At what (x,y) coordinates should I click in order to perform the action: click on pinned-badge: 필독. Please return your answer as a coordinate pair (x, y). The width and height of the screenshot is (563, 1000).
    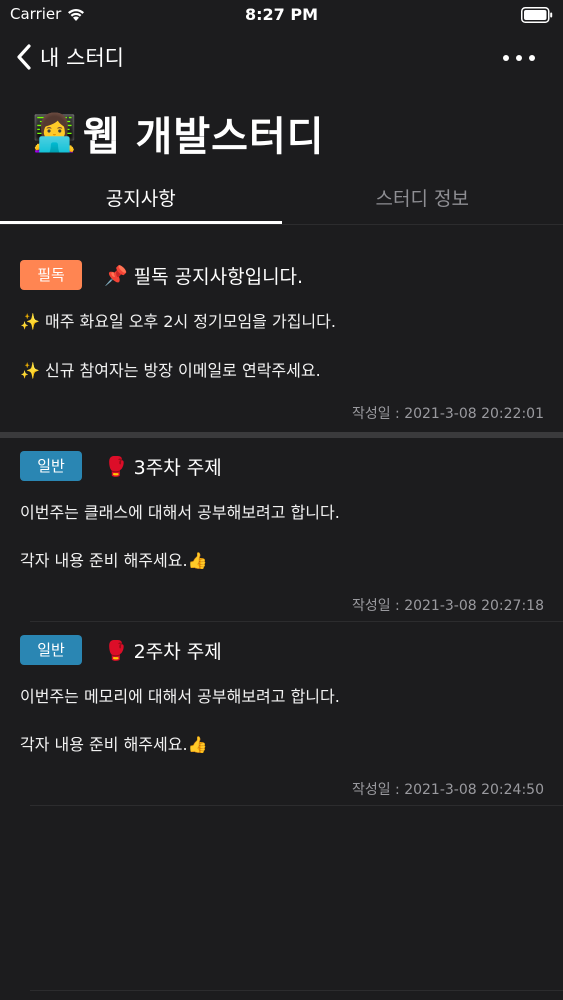
    Looking at the image, I should click on (51, 275).